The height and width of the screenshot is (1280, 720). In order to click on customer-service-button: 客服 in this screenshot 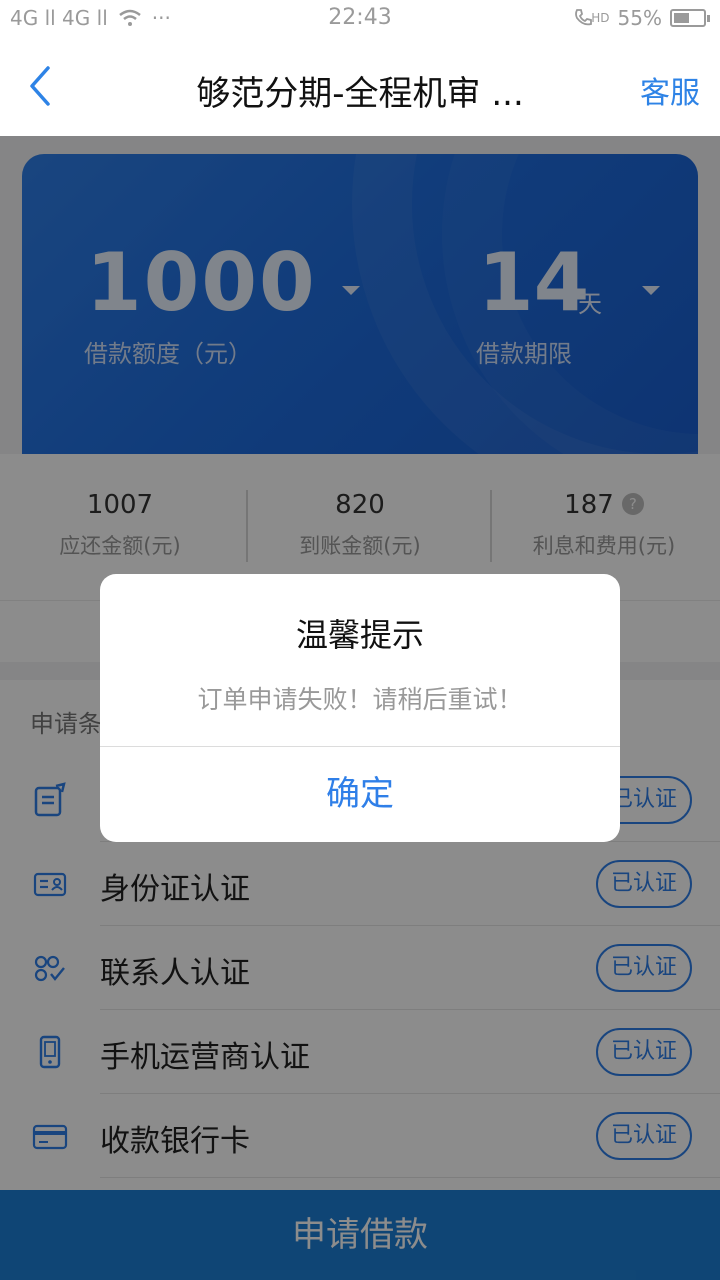, I will do `click(670, 90)`.